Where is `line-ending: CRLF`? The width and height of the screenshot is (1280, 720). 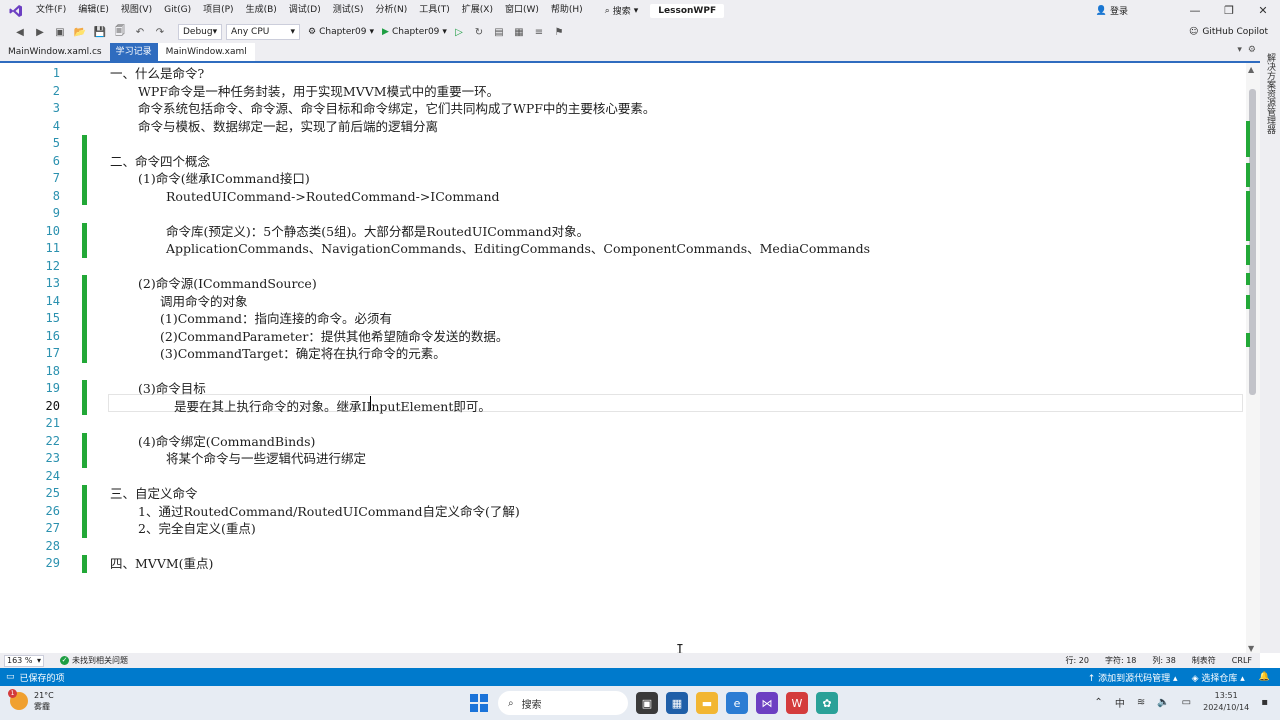
line-ending: CRLF is located at coordinates (1242, 660).